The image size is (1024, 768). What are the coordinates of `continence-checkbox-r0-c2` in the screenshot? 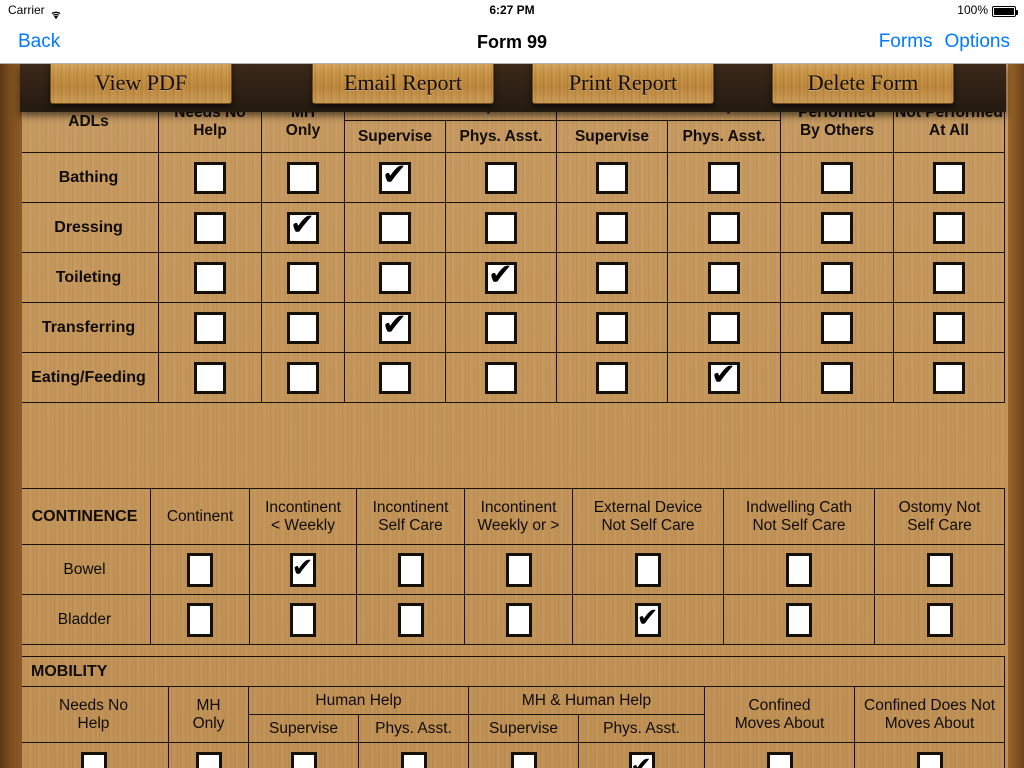 It's located at (410, 569).